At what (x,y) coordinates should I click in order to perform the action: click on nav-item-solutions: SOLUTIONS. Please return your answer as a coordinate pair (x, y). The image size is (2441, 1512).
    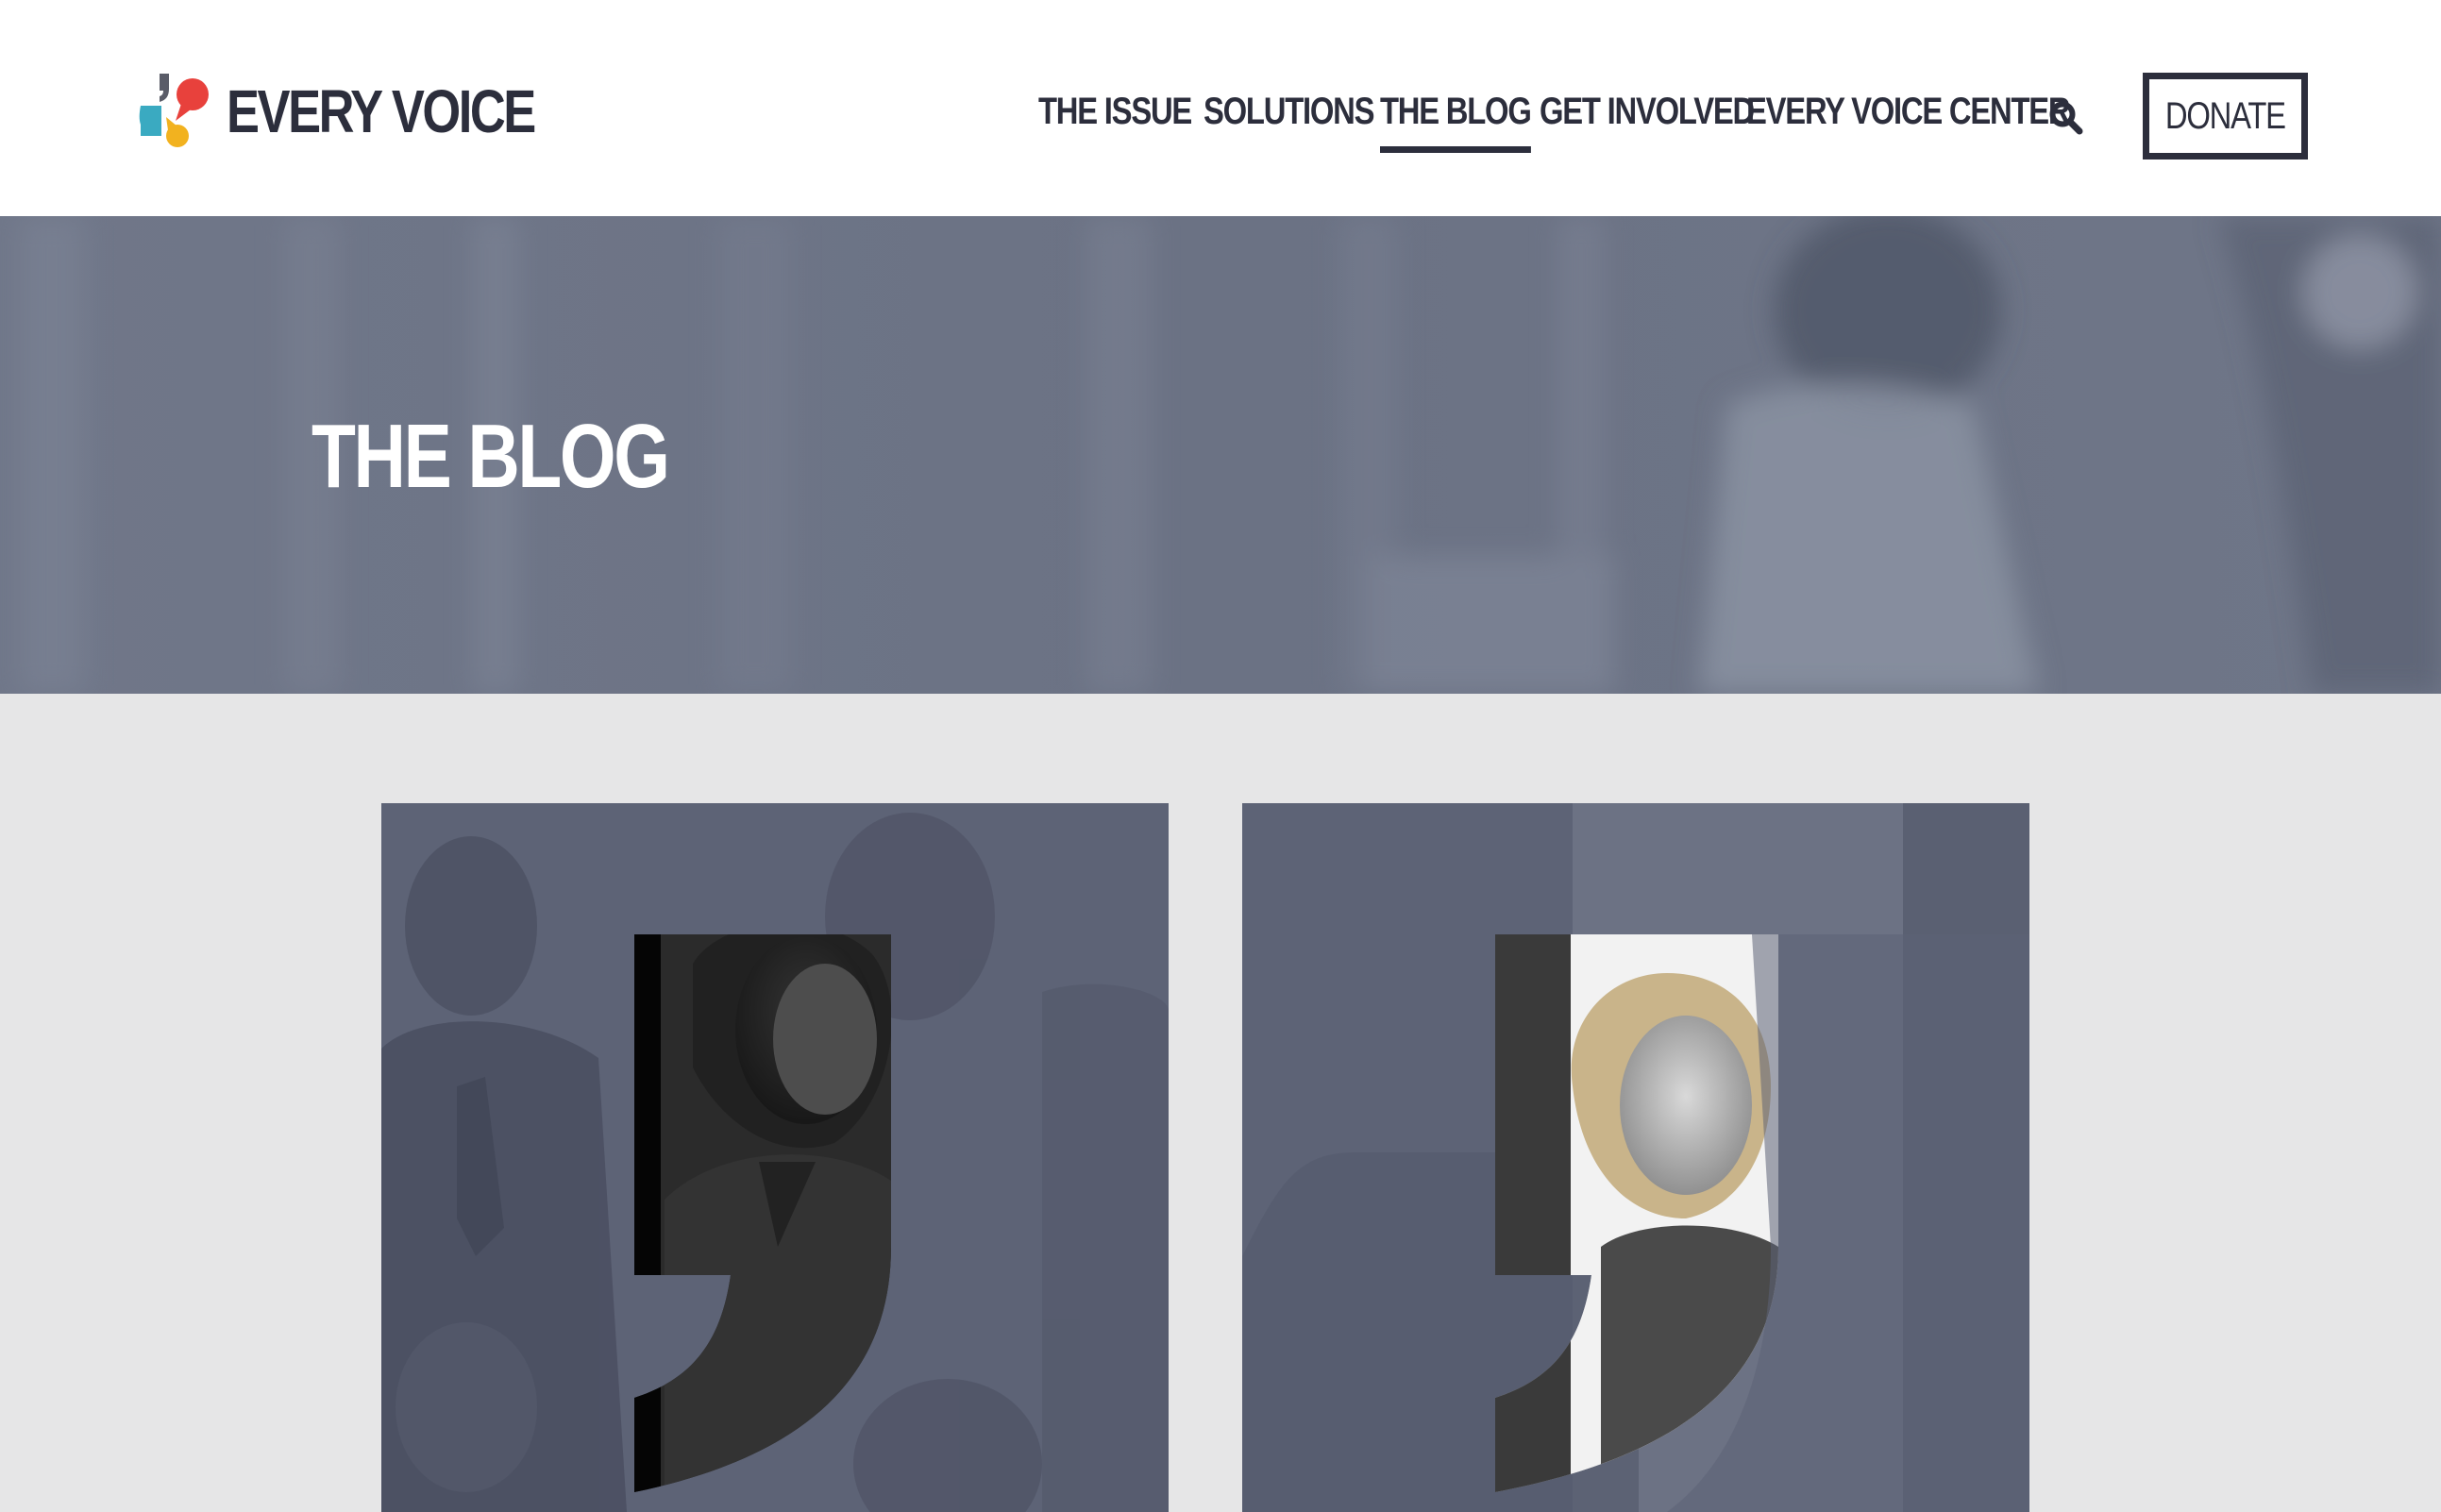
    Looking at the image, I should click on (1289, 112).